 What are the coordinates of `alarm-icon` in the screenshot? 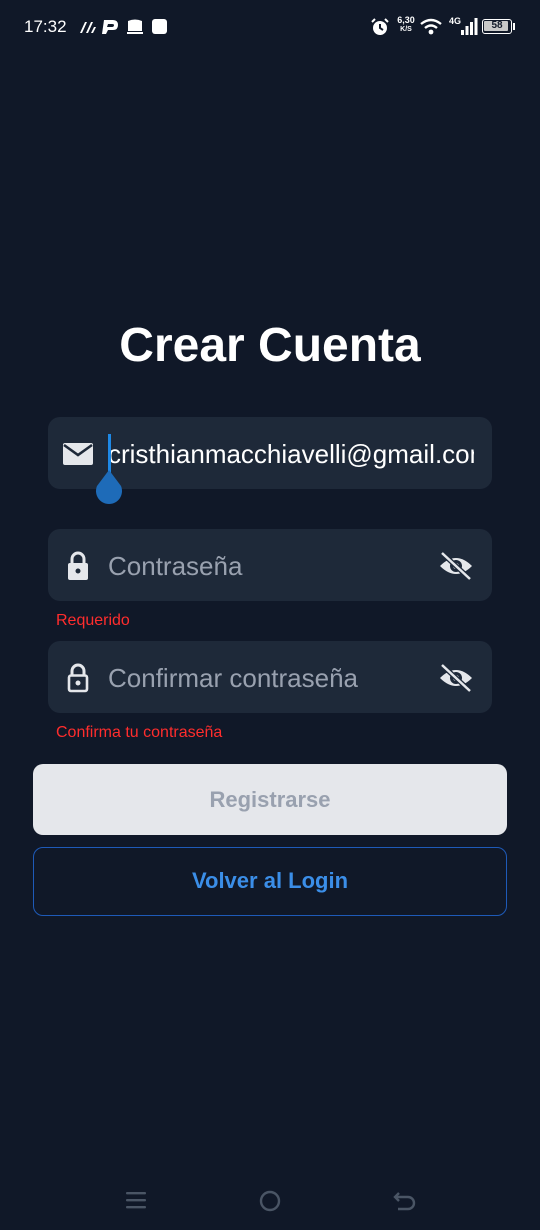 It's located at (380, 26).